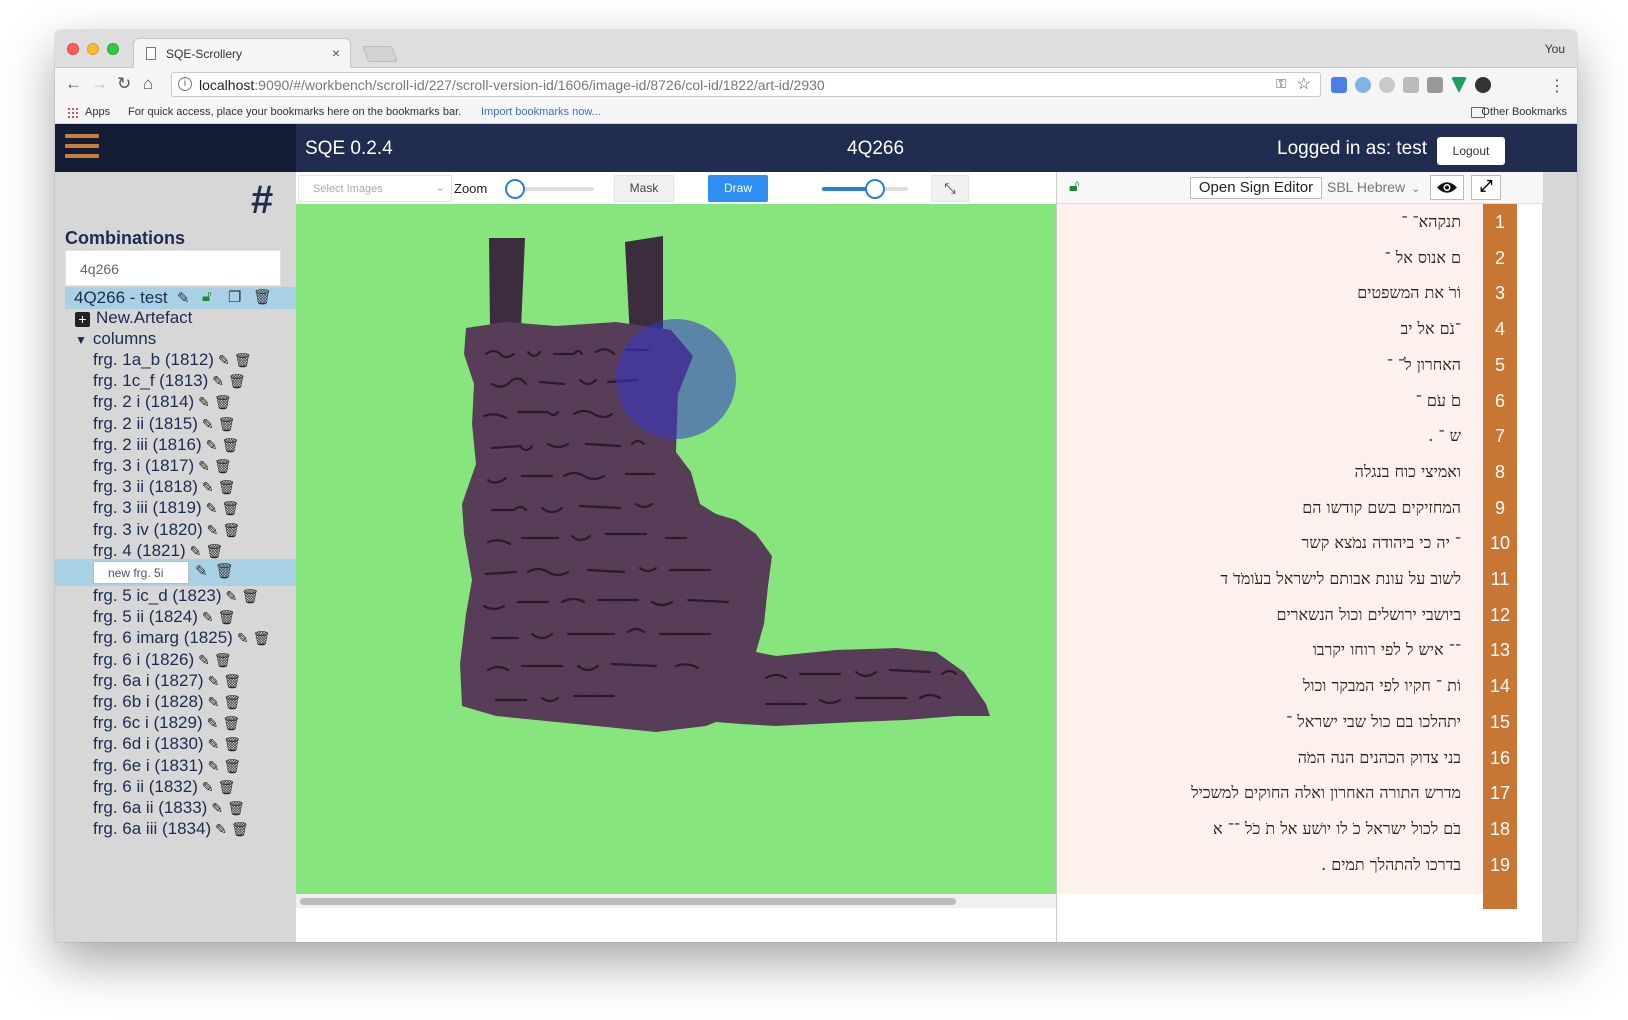  Describe the element at coordinates (145, 486) in the screenshot. I see `fragment-label: frg. 3 ii (1818)` at that location.